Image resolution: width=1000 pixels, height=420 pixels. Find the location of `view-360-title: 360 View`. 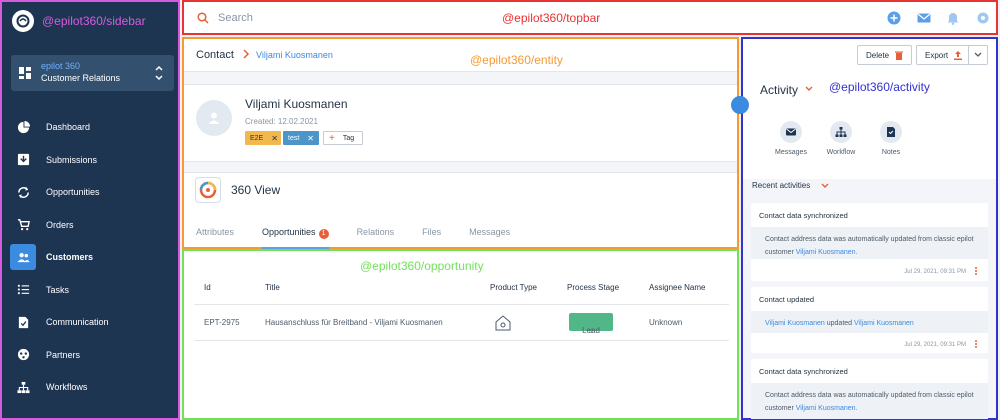

view-360-title: 360 View is located at coordinates (256, 190).